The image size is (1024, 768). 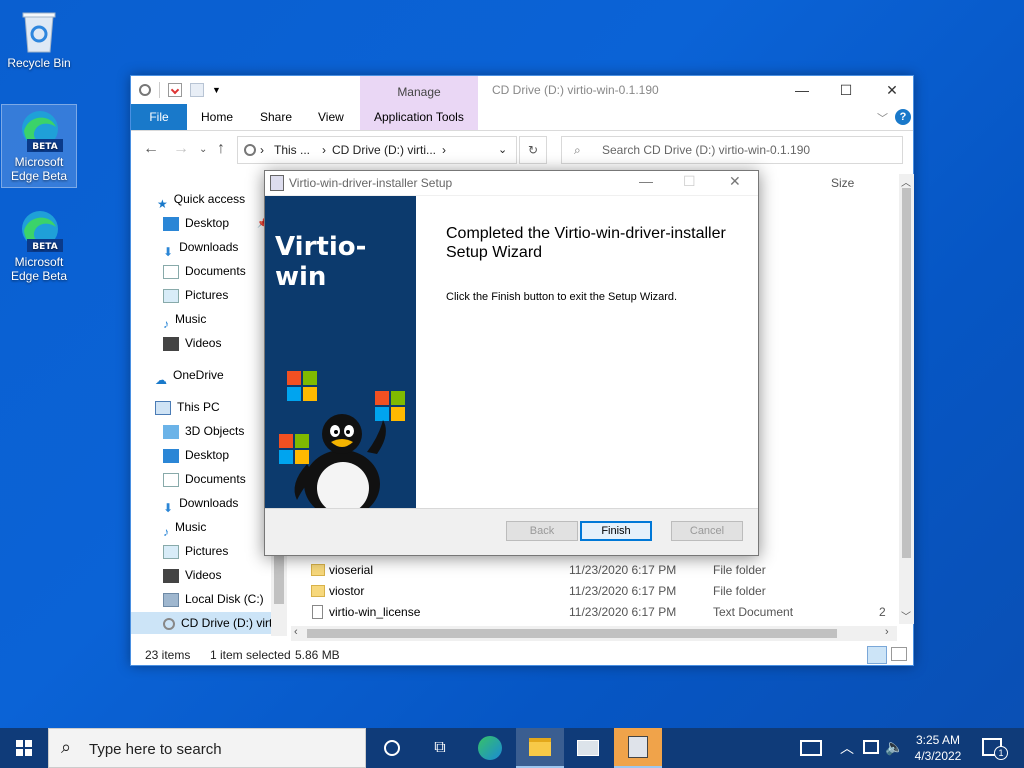 What do you see at coordinates (938, 740) in the screenshot?
I see `clock-time: 3:25 AM` at bounding box center [938, 740].